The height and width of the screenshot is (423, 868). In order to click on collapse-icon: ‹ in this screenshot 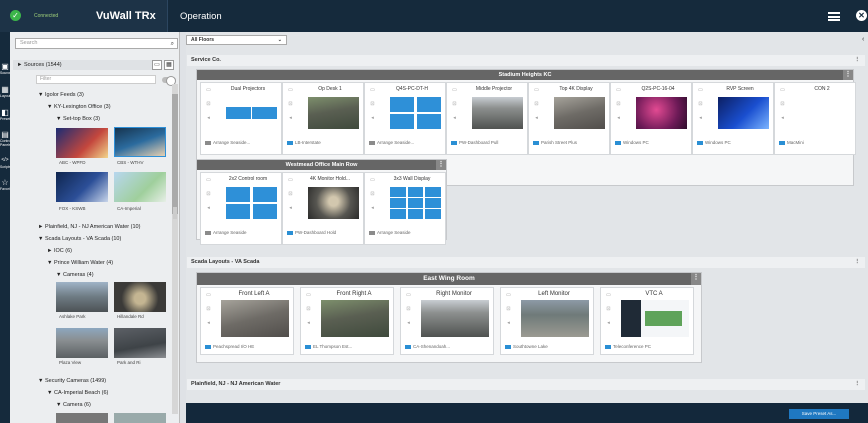, I will do `click(863, 39)`.